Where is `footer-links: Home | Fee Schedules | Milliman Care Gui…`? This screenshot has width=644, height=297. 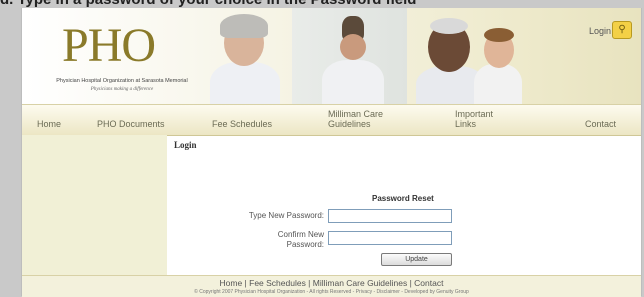
footer-links: Home | Fee Schedules | Milliman Care Gui… is located at coordinates (331, 283).